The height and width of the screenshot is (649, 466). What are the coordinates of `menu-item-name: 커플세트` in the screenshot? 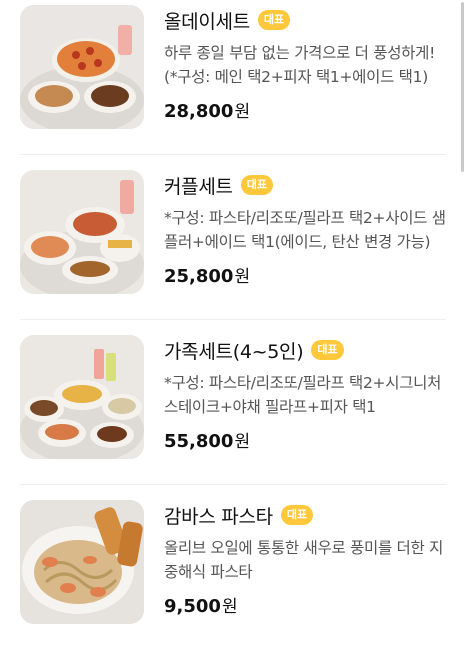 It's located at (198, 186).